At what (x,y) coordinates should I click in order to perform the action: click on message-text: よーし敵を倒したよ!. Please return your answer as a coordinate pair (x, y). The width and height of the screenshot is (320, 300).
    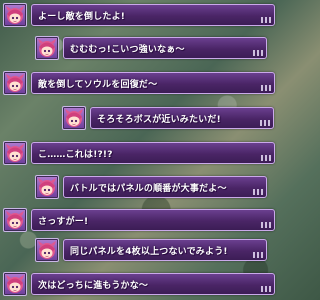
    Looking at the image, I should click on (82, 16).